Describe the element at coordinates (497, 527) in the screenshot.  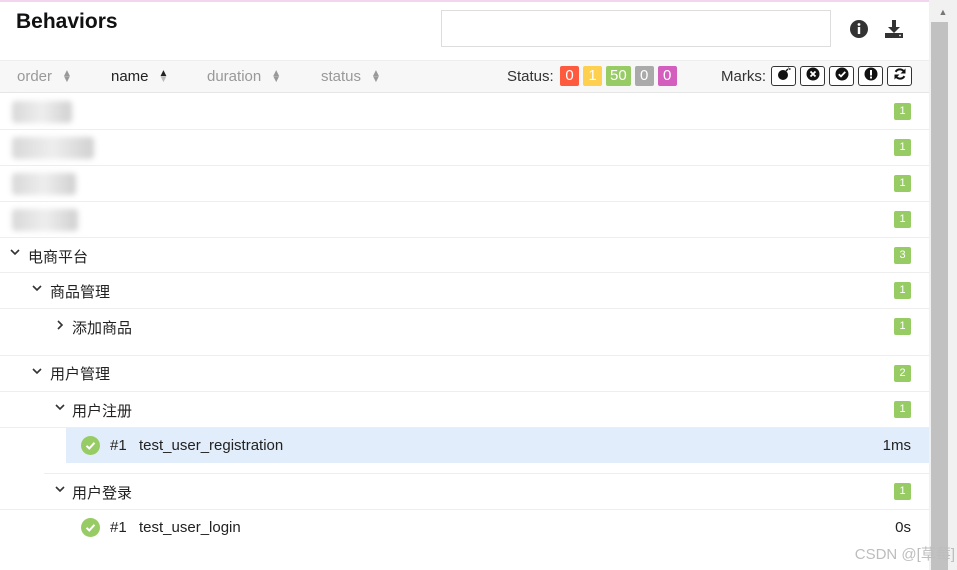
I see `test-case-row: #1 test_user_login 0s` at that location.